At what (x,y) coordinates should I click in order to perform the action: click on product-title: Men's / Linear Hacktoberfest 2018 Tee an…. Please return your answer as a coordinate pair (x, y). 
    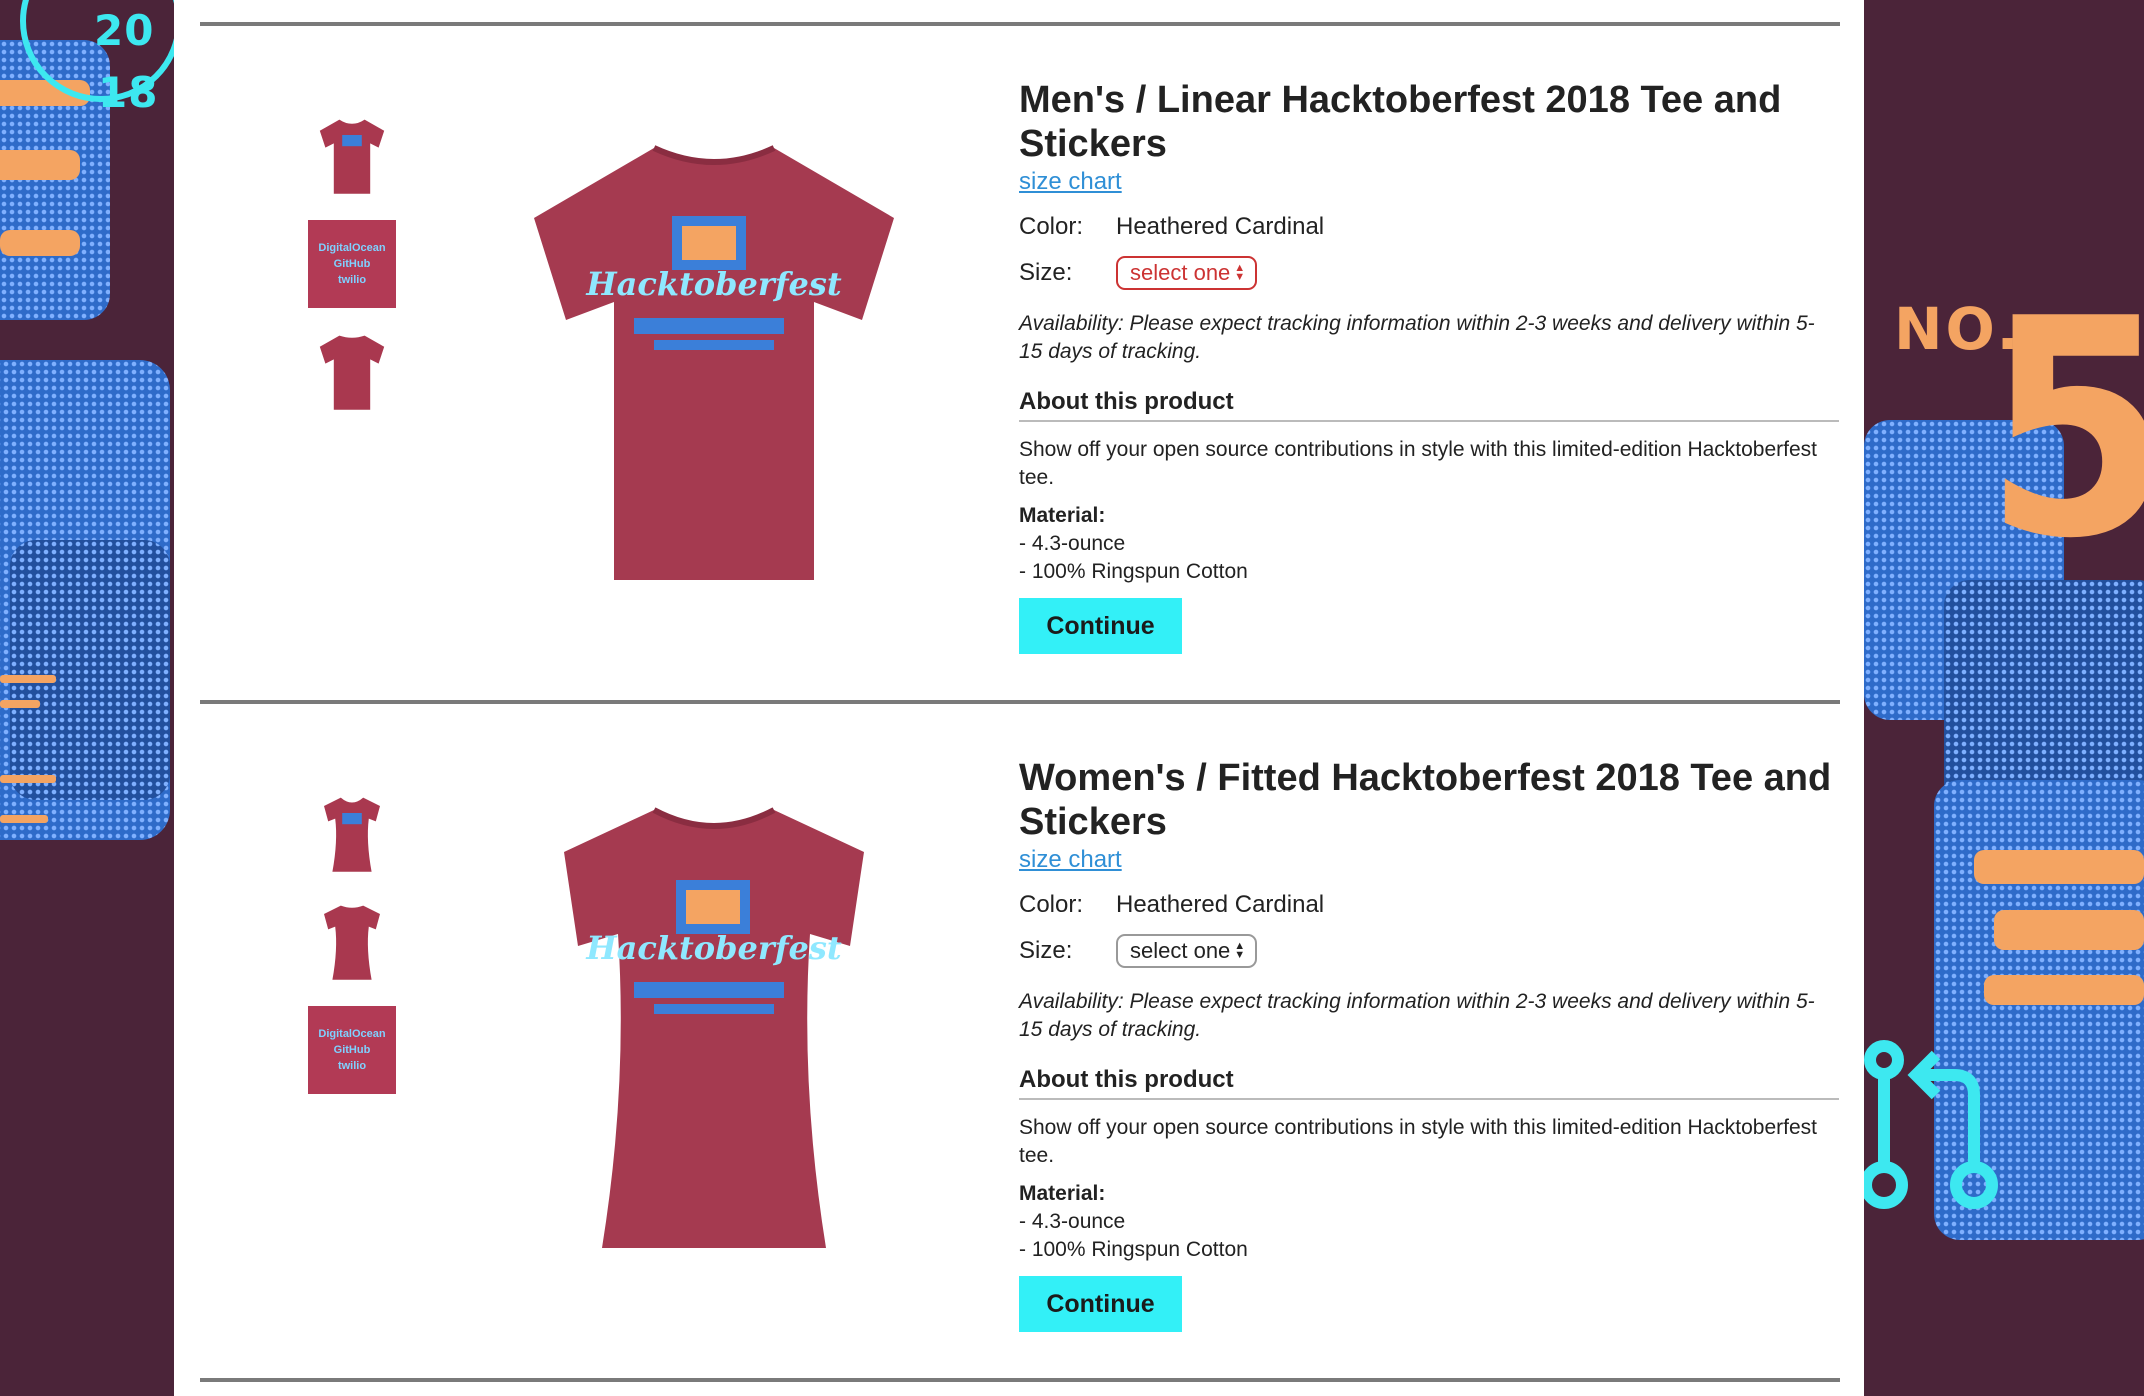
    Looking at the image, I should click on (1400, 122).